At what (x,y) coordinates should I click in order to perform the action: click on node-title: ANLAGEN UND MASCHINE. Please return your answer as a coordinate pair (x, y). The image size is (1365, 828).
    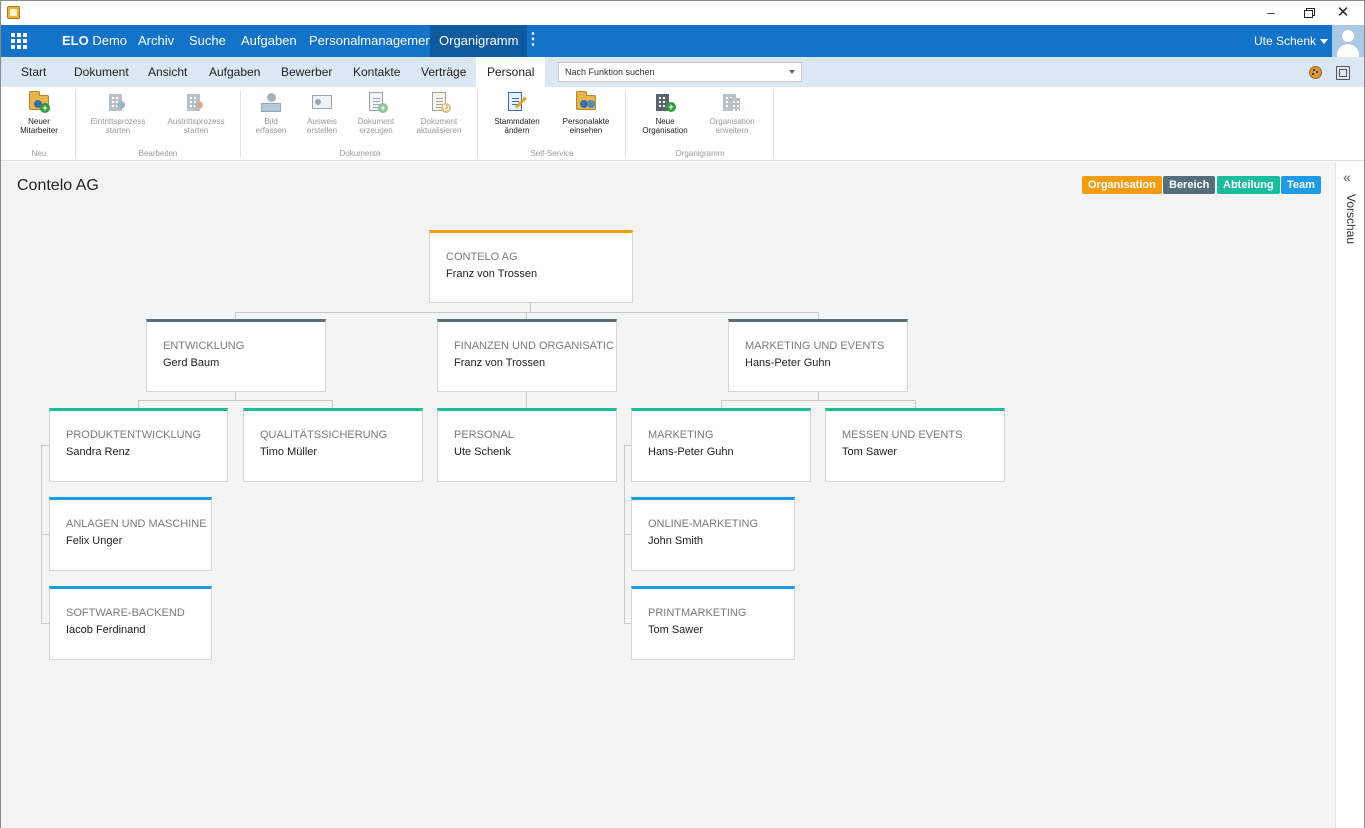
    Looking at the image, I should click on (136, 524).